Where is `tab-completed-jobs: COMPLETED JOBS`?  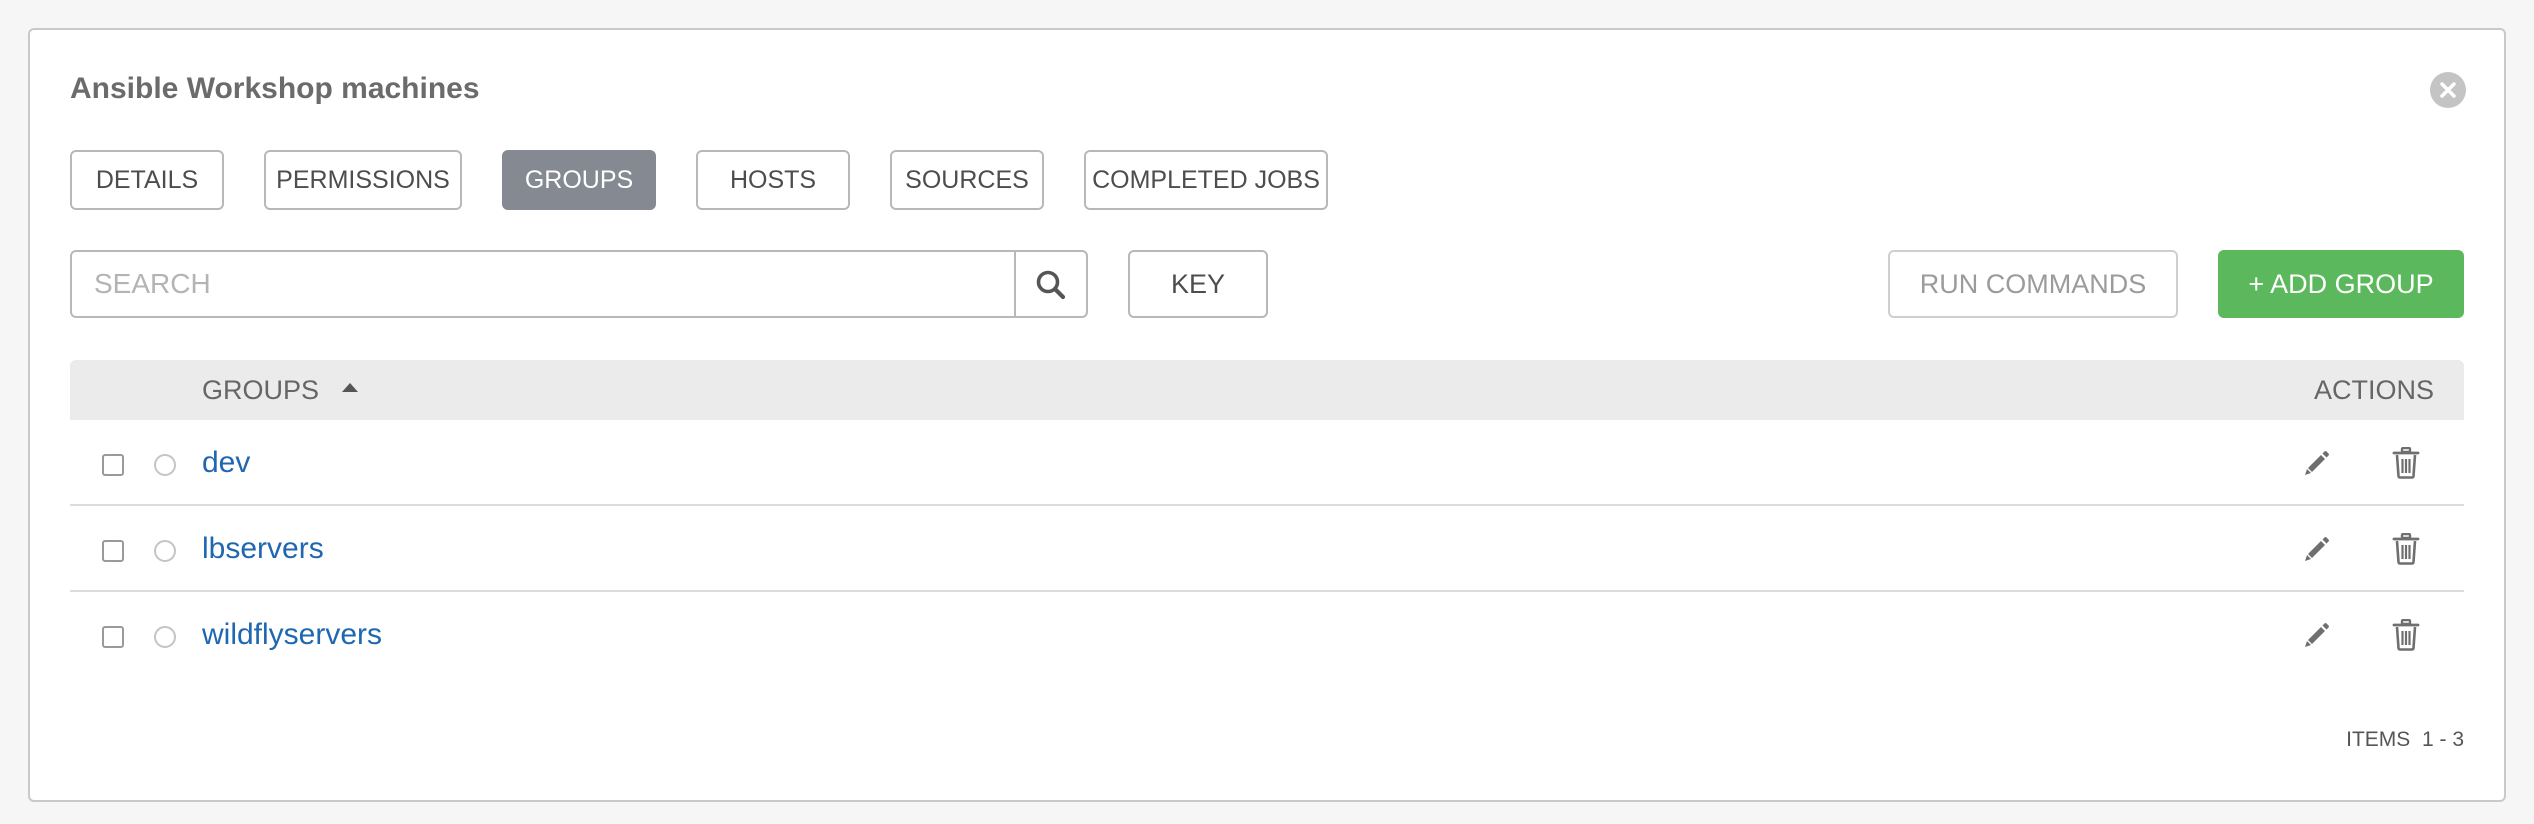
tab-completed-jobs: COMPLETED JOBS is located at coordinates (1206, 180).